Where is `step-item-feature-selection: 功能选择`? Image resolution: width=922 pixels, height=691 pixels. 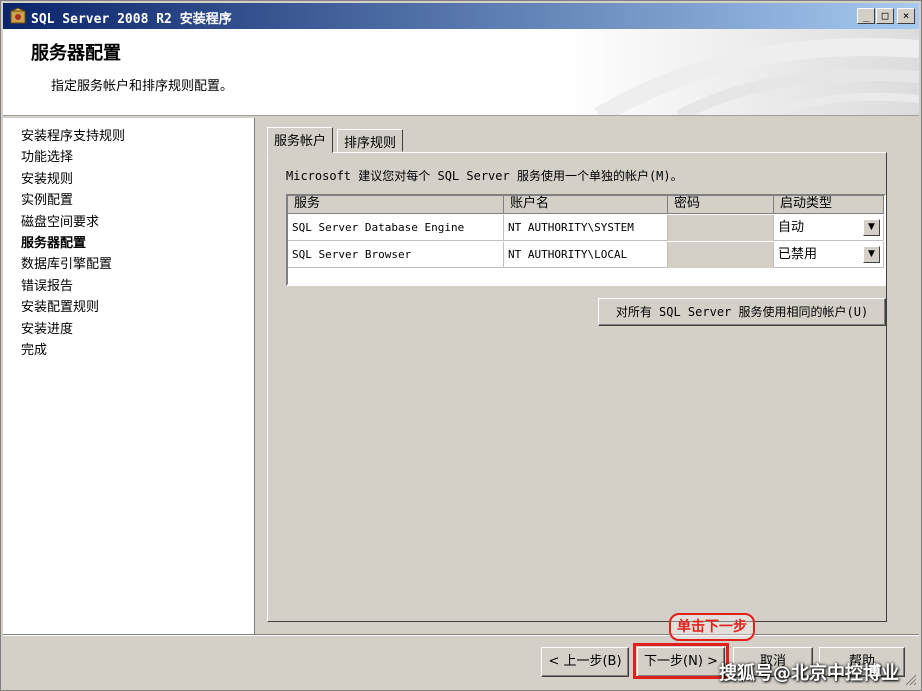
step-item-feature-selection: 功能选择 is located at coordinates (137, 157).